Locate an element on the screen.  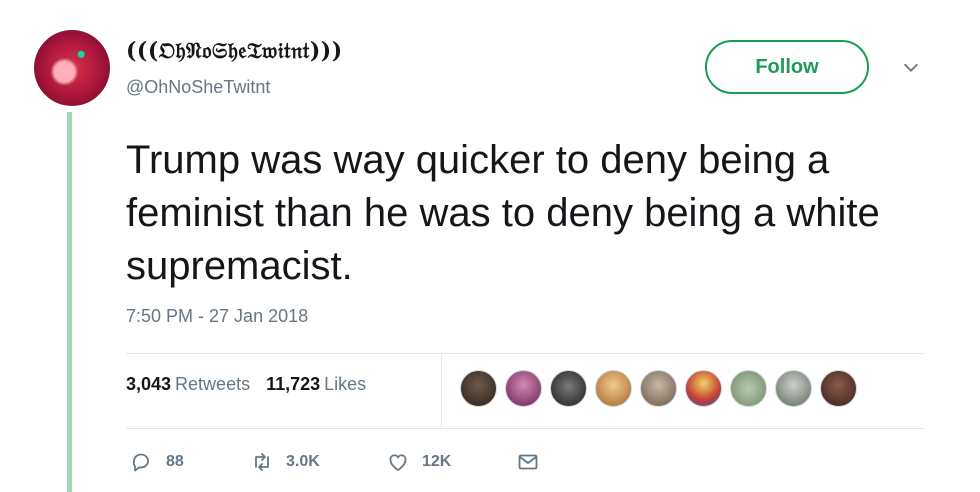
tweet-timestamp: 7:50 PM - 27 Jan 2018 is located at coordinates (217, 316).